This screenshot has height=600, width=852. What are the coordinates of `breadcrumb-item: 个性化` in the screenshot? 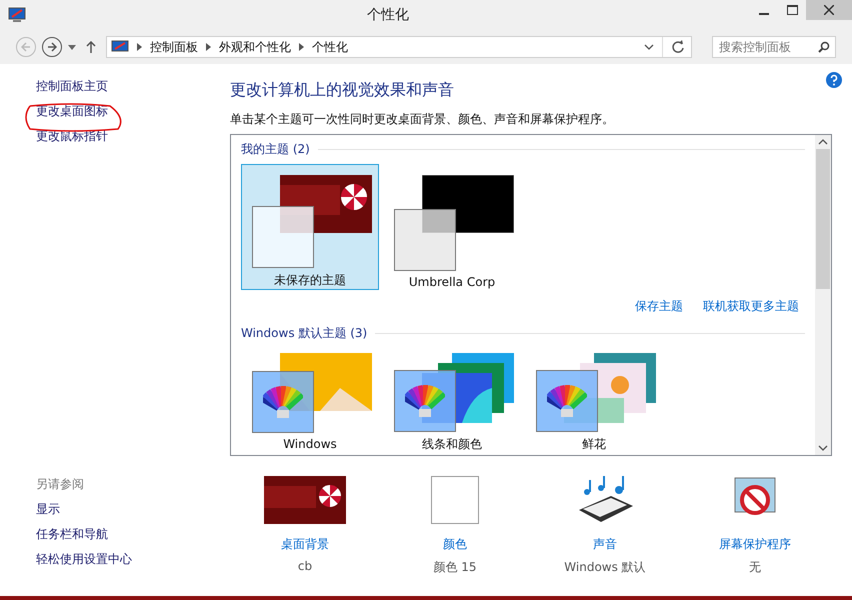 It's located at (330, 47).